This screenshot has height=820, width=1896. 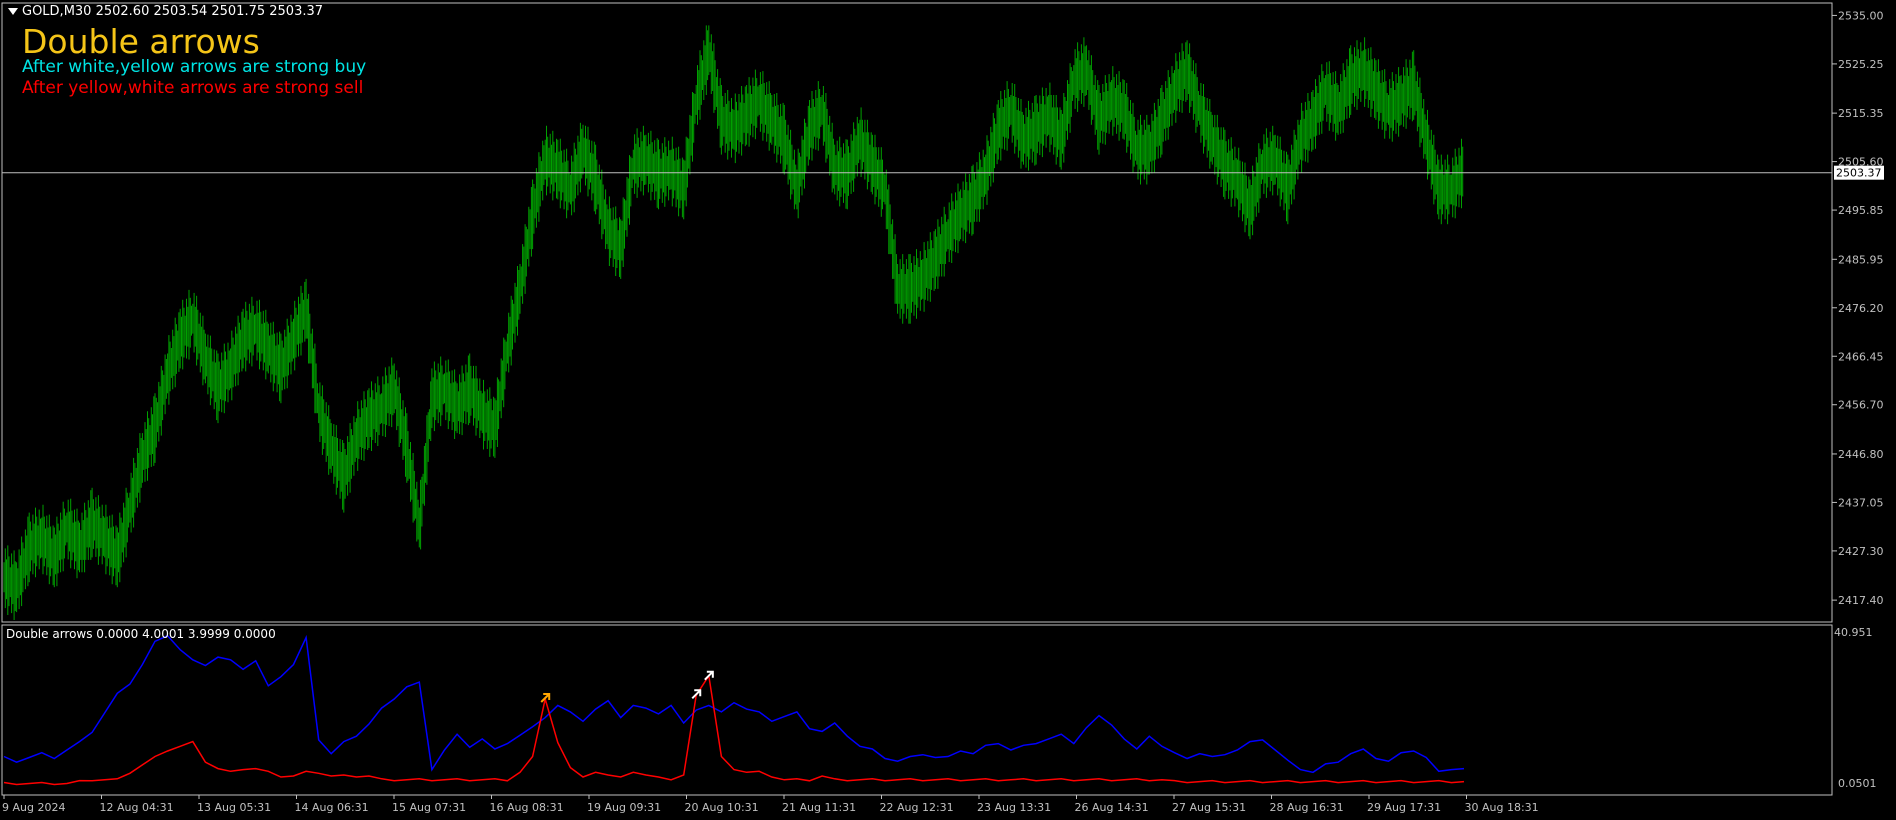 I want to click on indicator-line-red, so click(x=734, y=729).